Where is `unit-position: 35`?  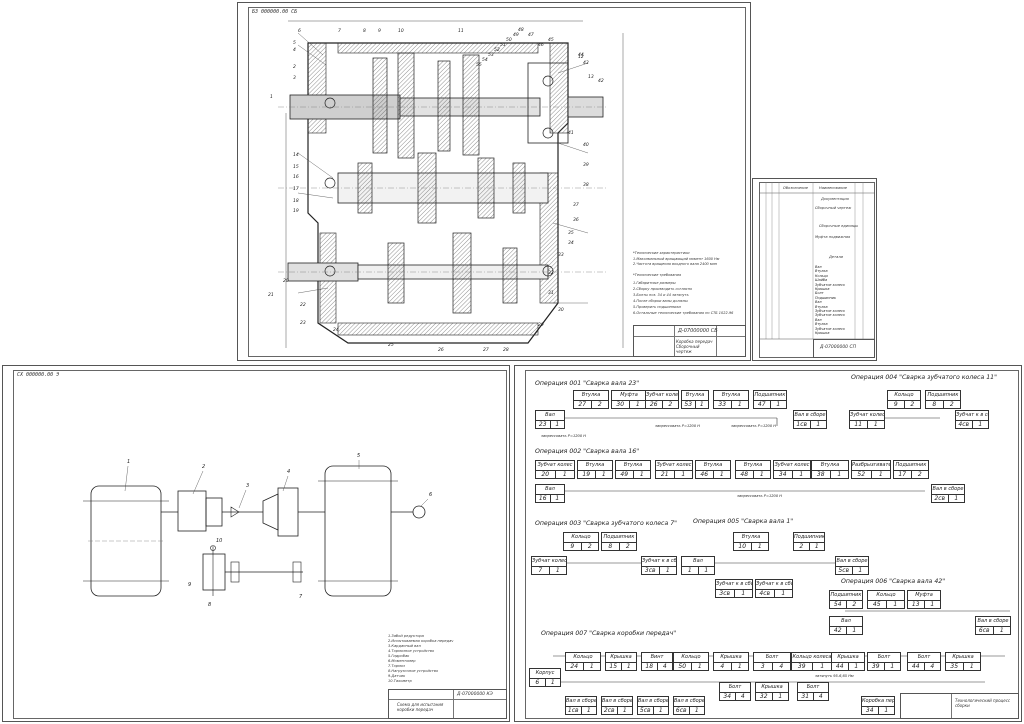 unit-position: 35 is located at coordinates (955, 666).